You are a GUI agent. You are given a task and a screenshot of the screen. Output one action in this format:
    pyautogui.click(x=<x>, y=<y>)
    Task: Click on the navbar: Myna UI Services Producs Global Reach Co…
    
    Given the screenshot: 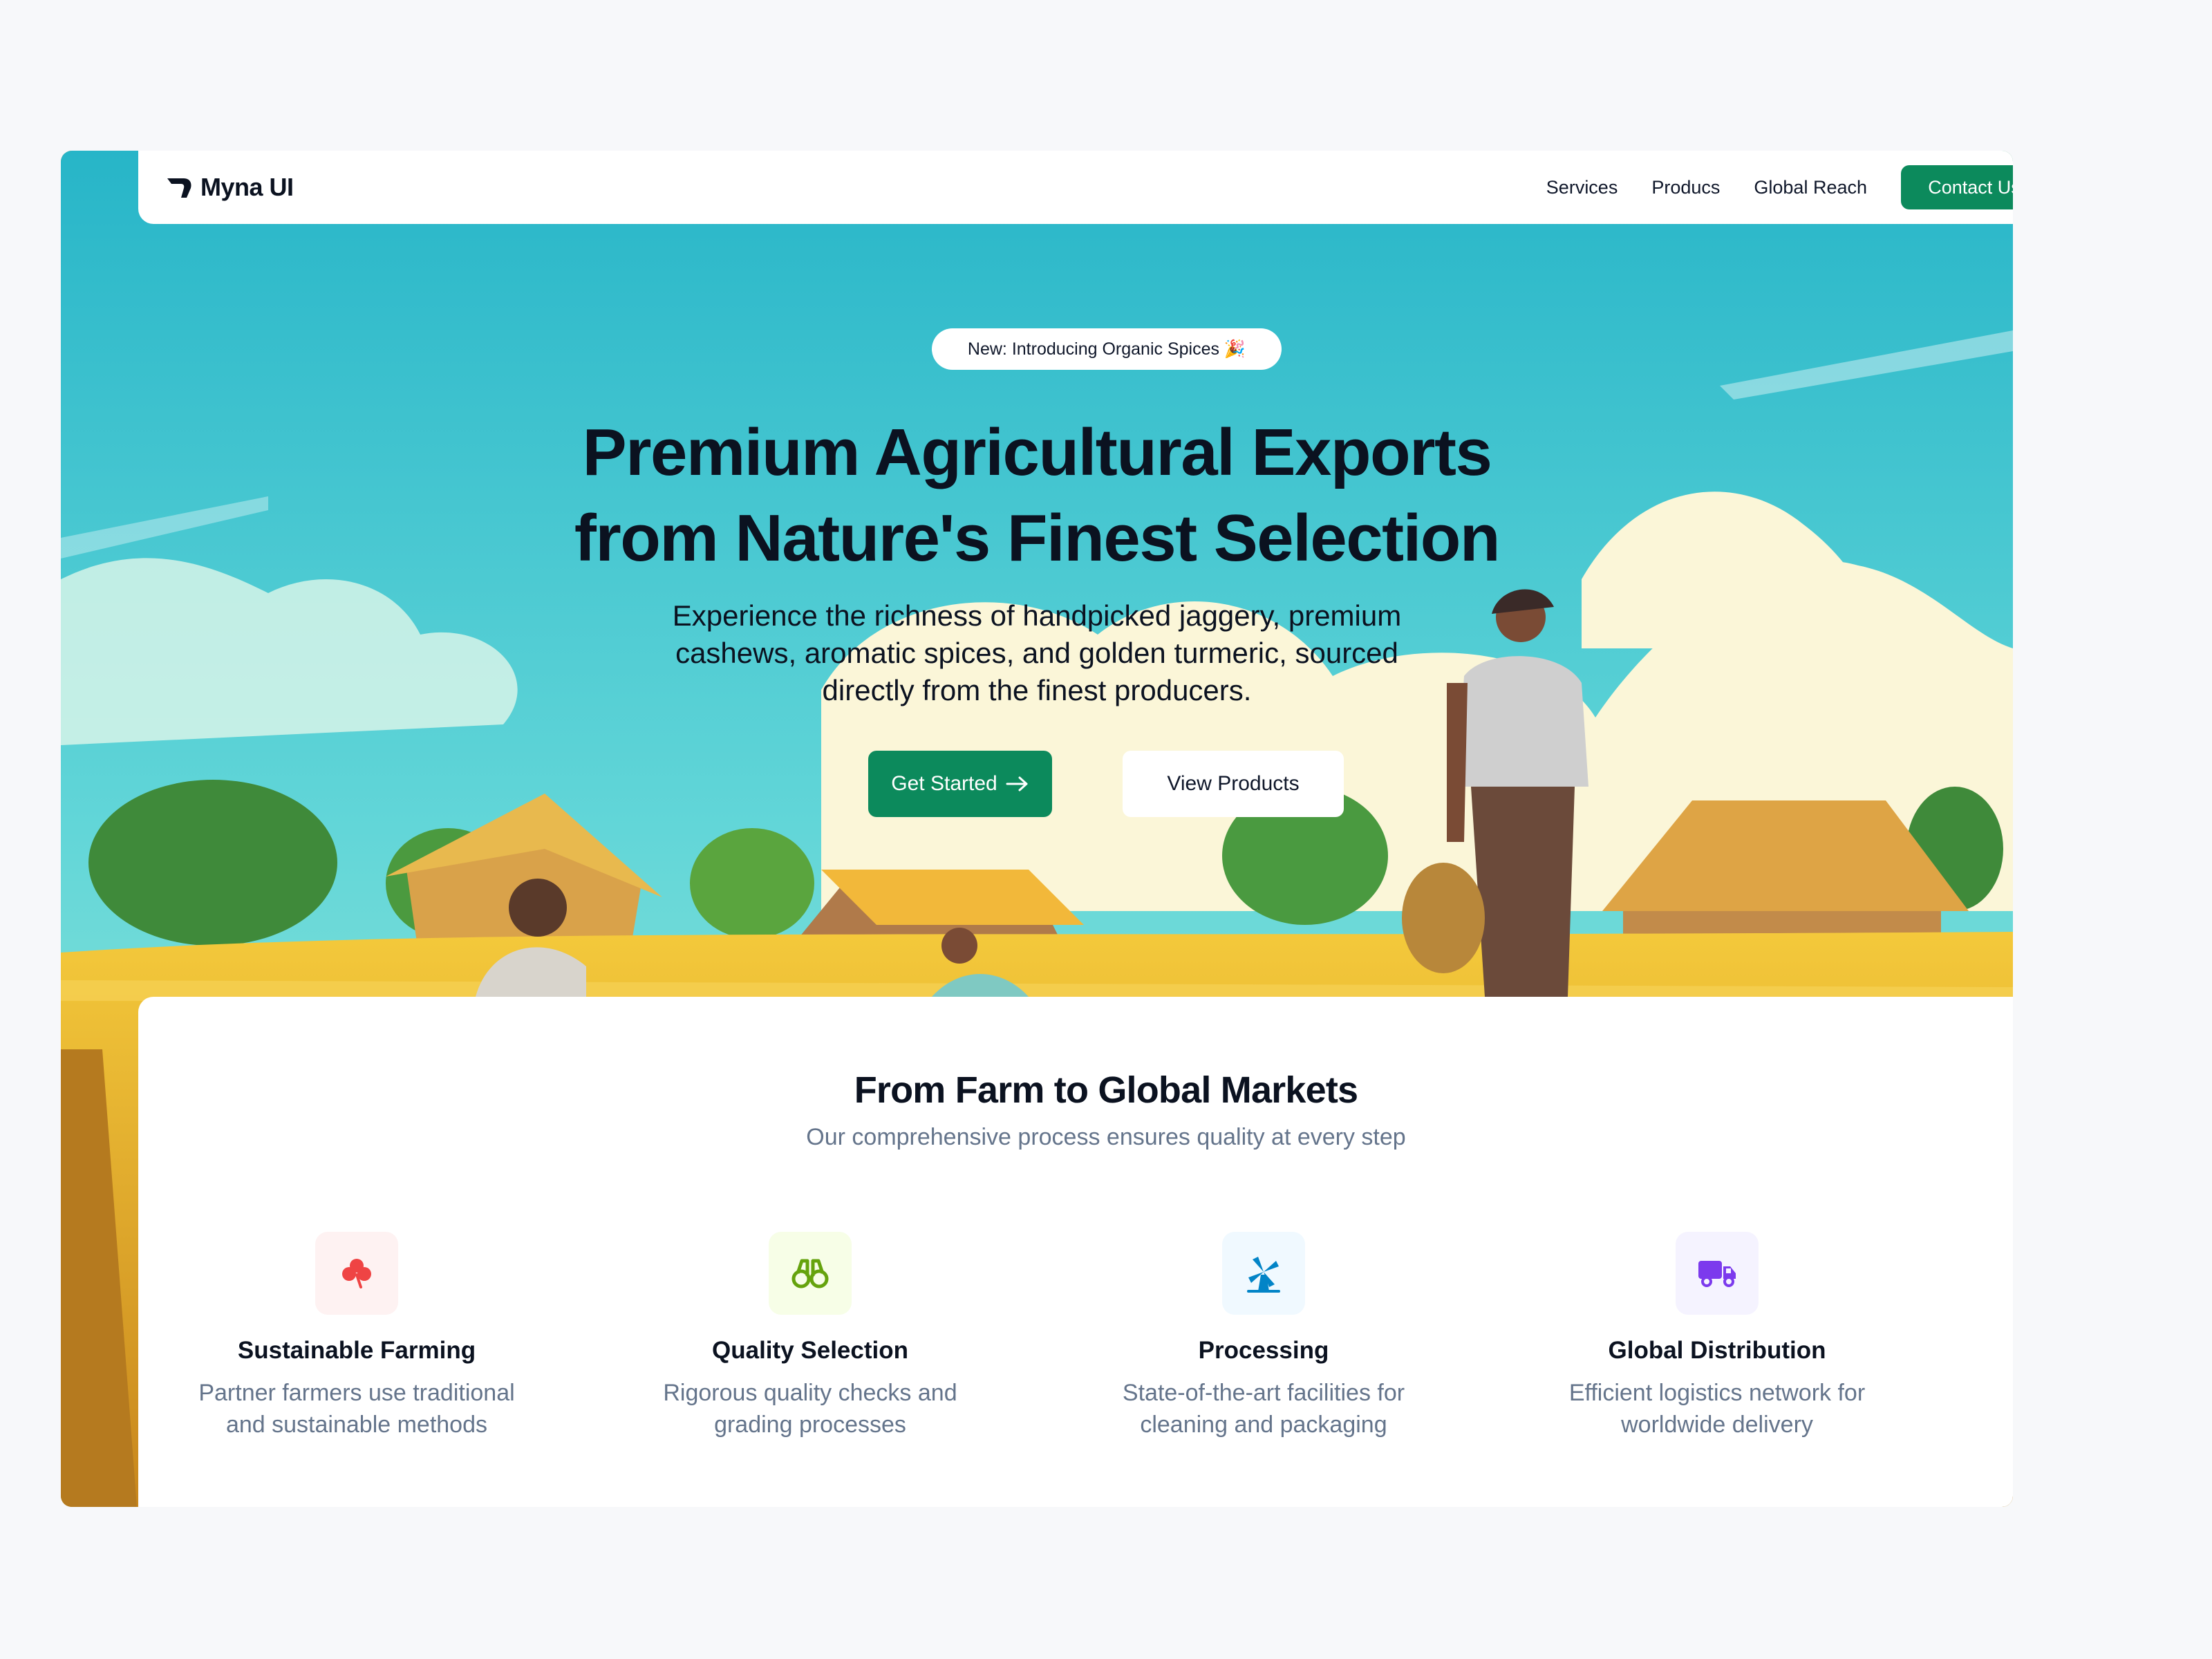 What is the action you would take?
    pyautogui.click(x=1075, y=187)
    